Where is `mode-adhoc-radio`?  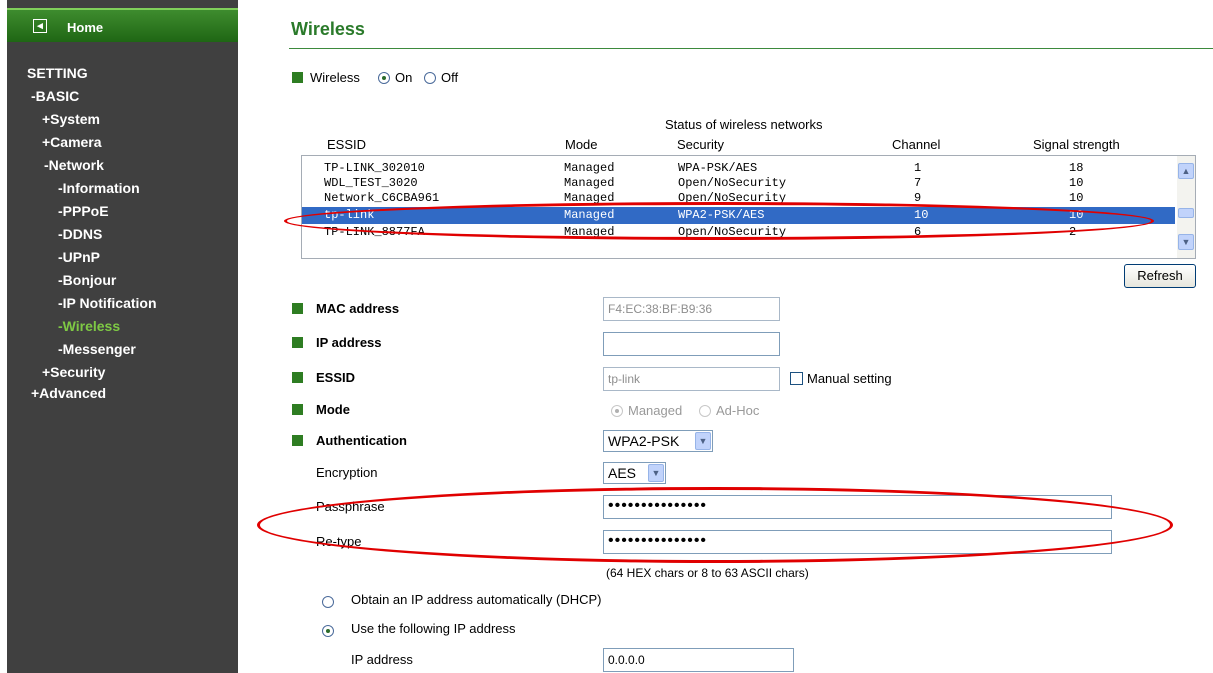
mode-adhoc-radio is located at coordinates (705, 411).